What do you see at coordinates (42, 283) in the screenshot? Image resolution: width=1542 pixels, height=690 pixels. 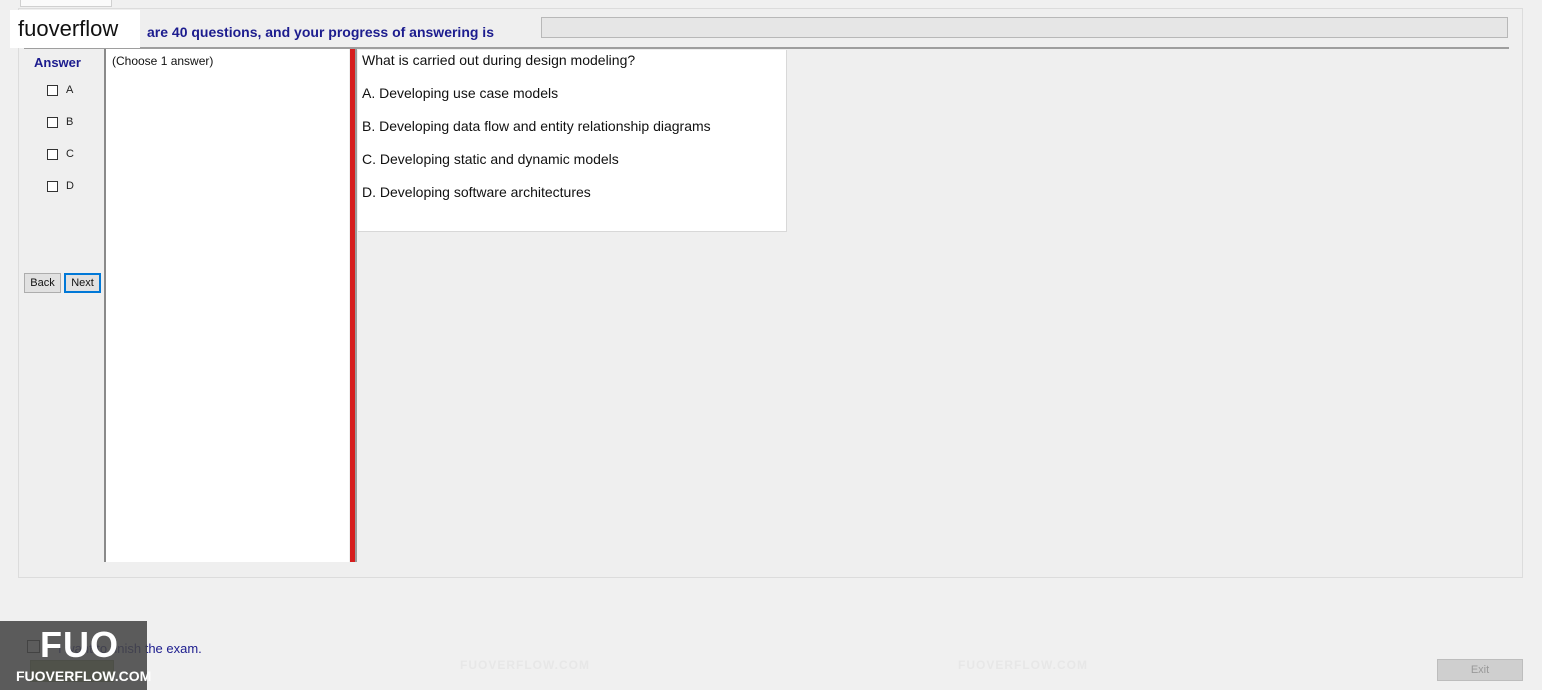 I see `back-button: Back` at bounding box center [42, 283].